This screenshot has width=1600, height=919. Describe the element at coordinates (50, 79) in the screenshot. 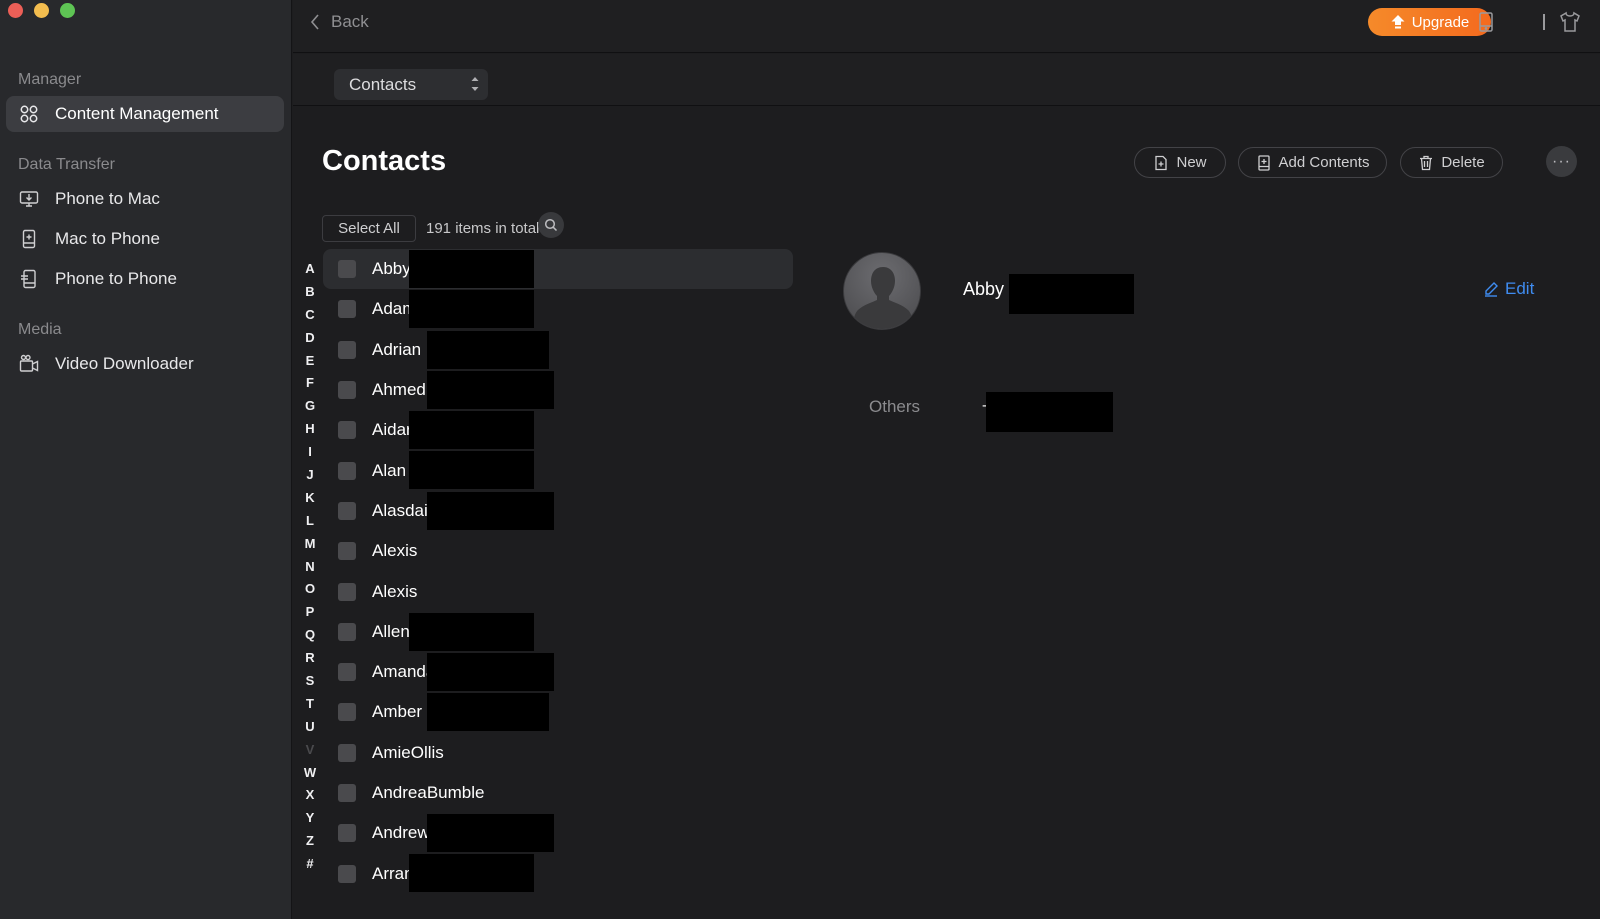

I see `sidebar-section-manager: Manager` at that location.